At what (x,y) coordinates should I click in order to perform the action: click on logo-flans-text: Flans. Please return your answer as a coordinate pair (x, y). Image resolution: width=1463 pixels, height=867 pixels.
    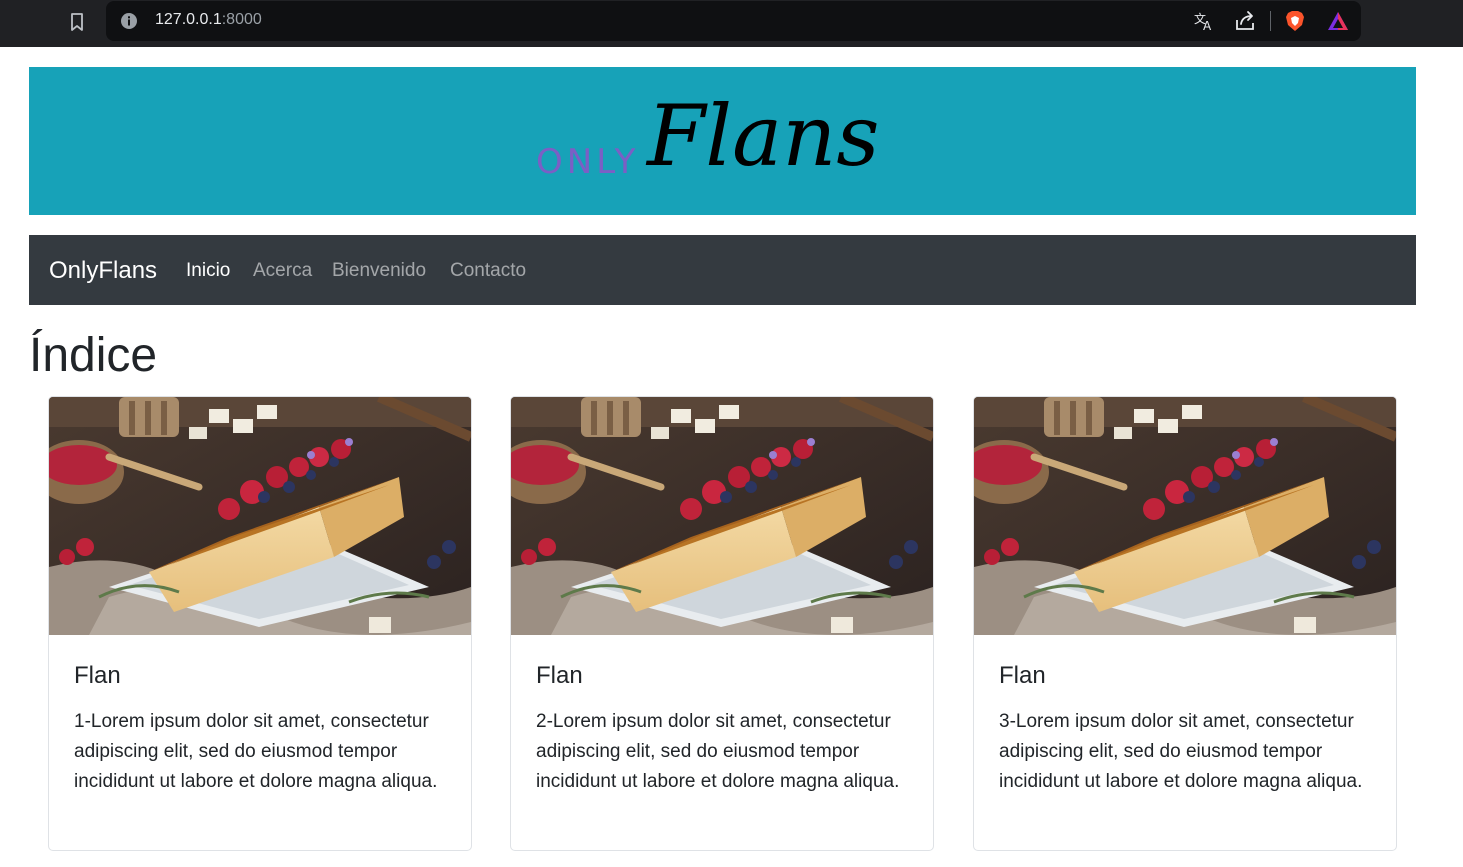
    Looking at the image, I should click on (762, 136).